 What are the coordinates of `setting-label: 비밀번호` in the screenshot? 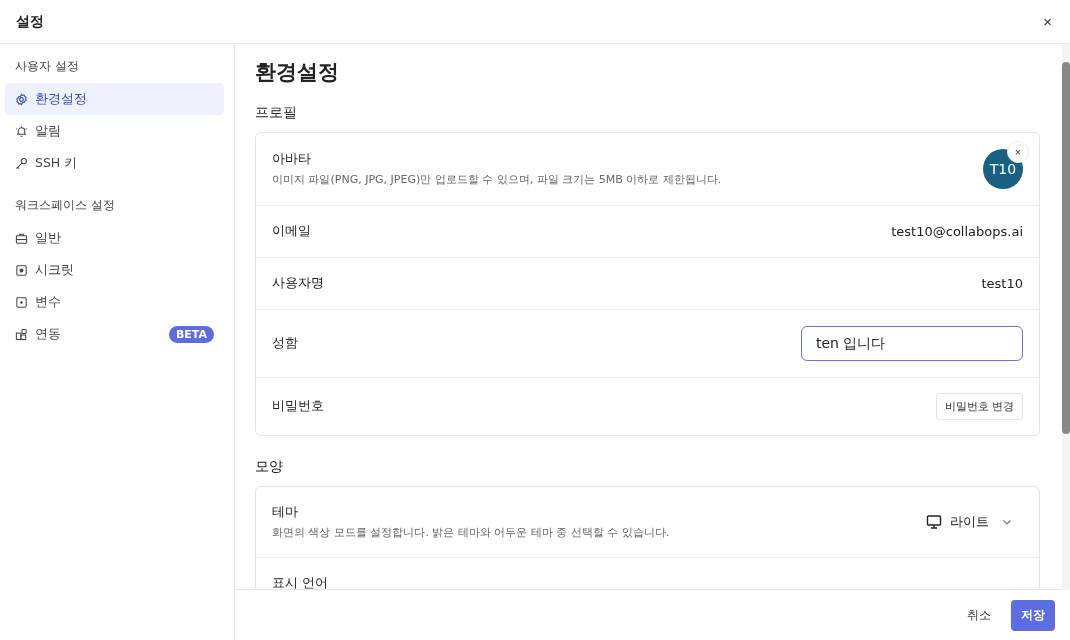 It's located at (298, 406).